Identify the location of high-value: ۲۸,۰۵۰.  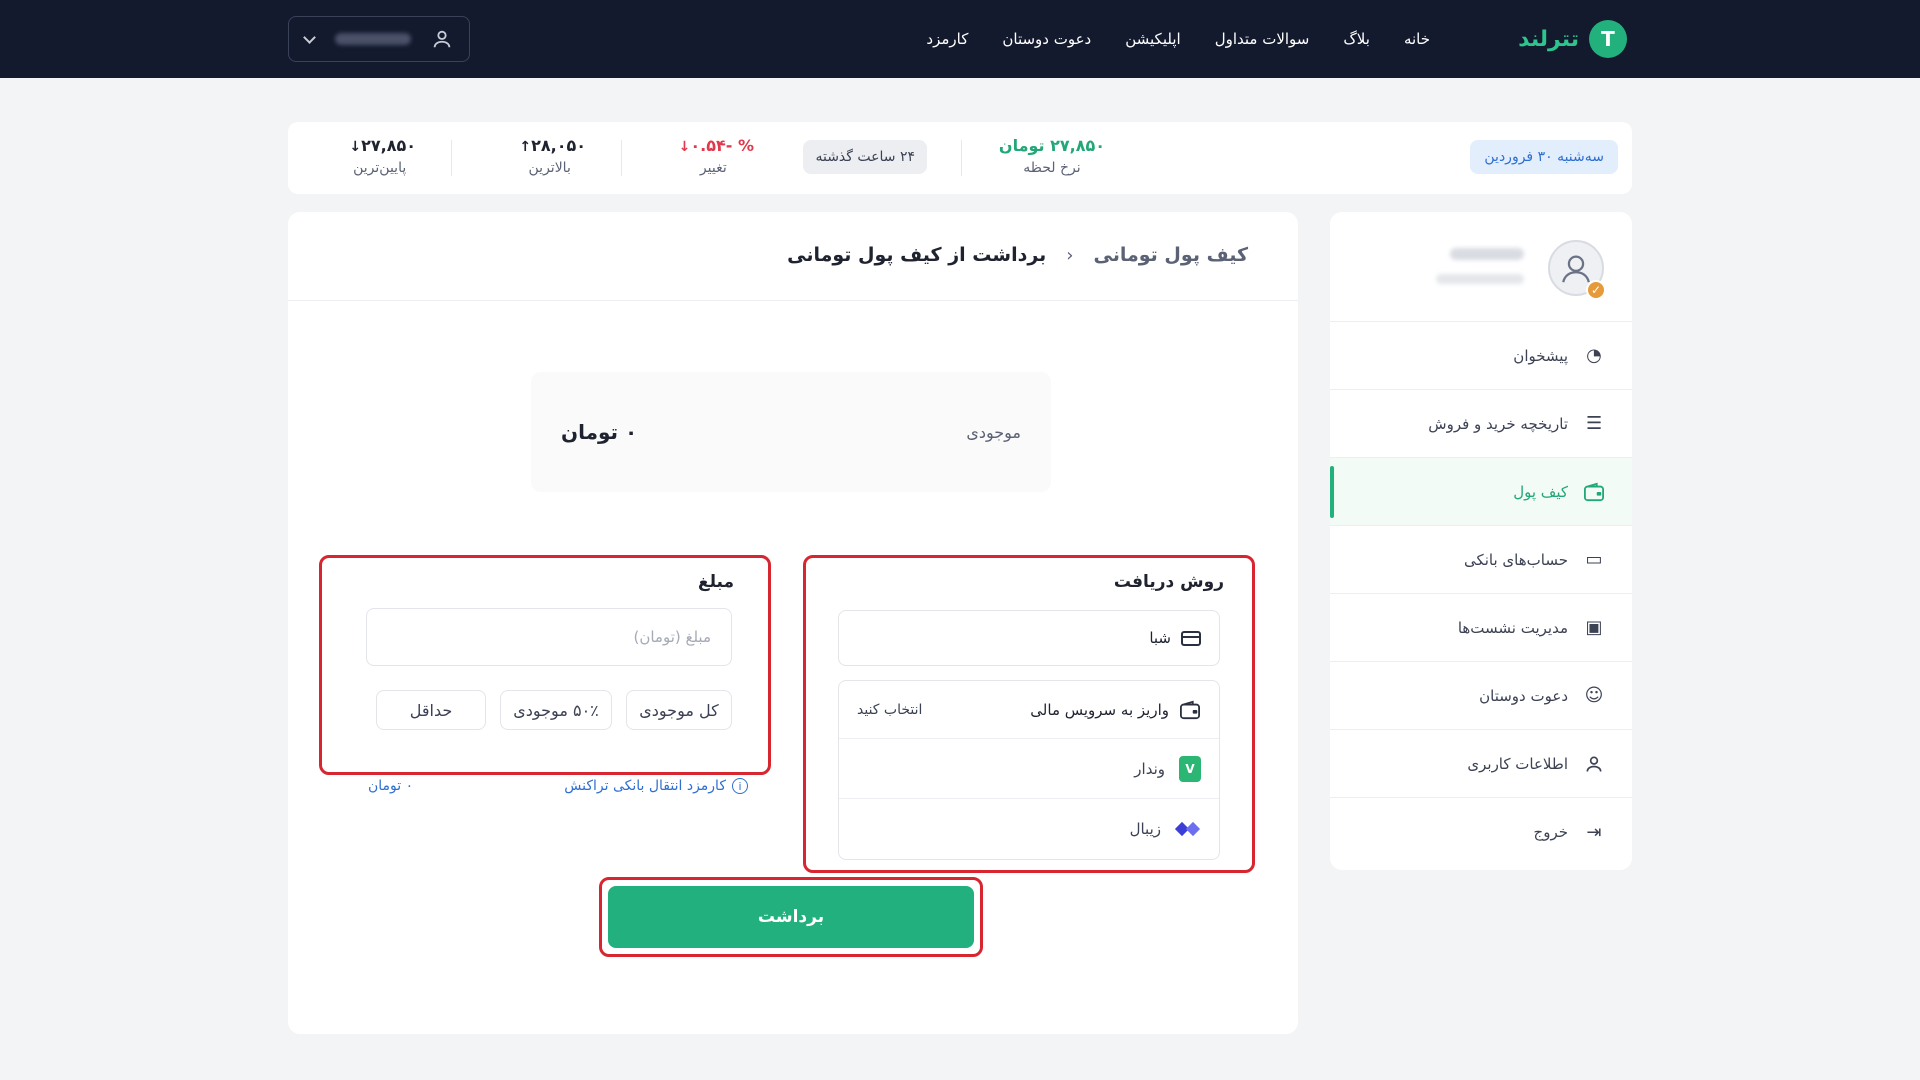
(558, 145).